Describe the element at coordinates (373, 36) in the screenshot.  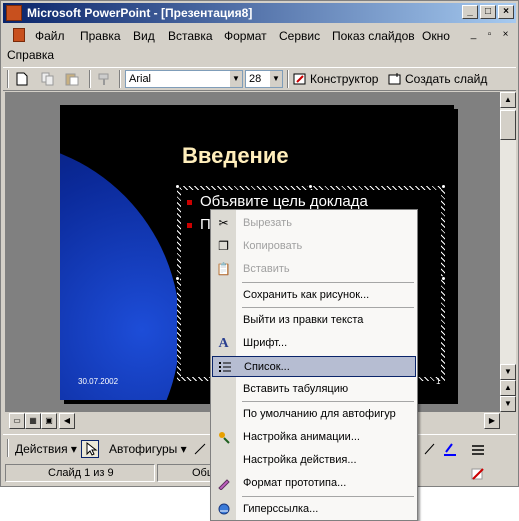
I see `menu-slideshow: Показ слайдов` at that location.